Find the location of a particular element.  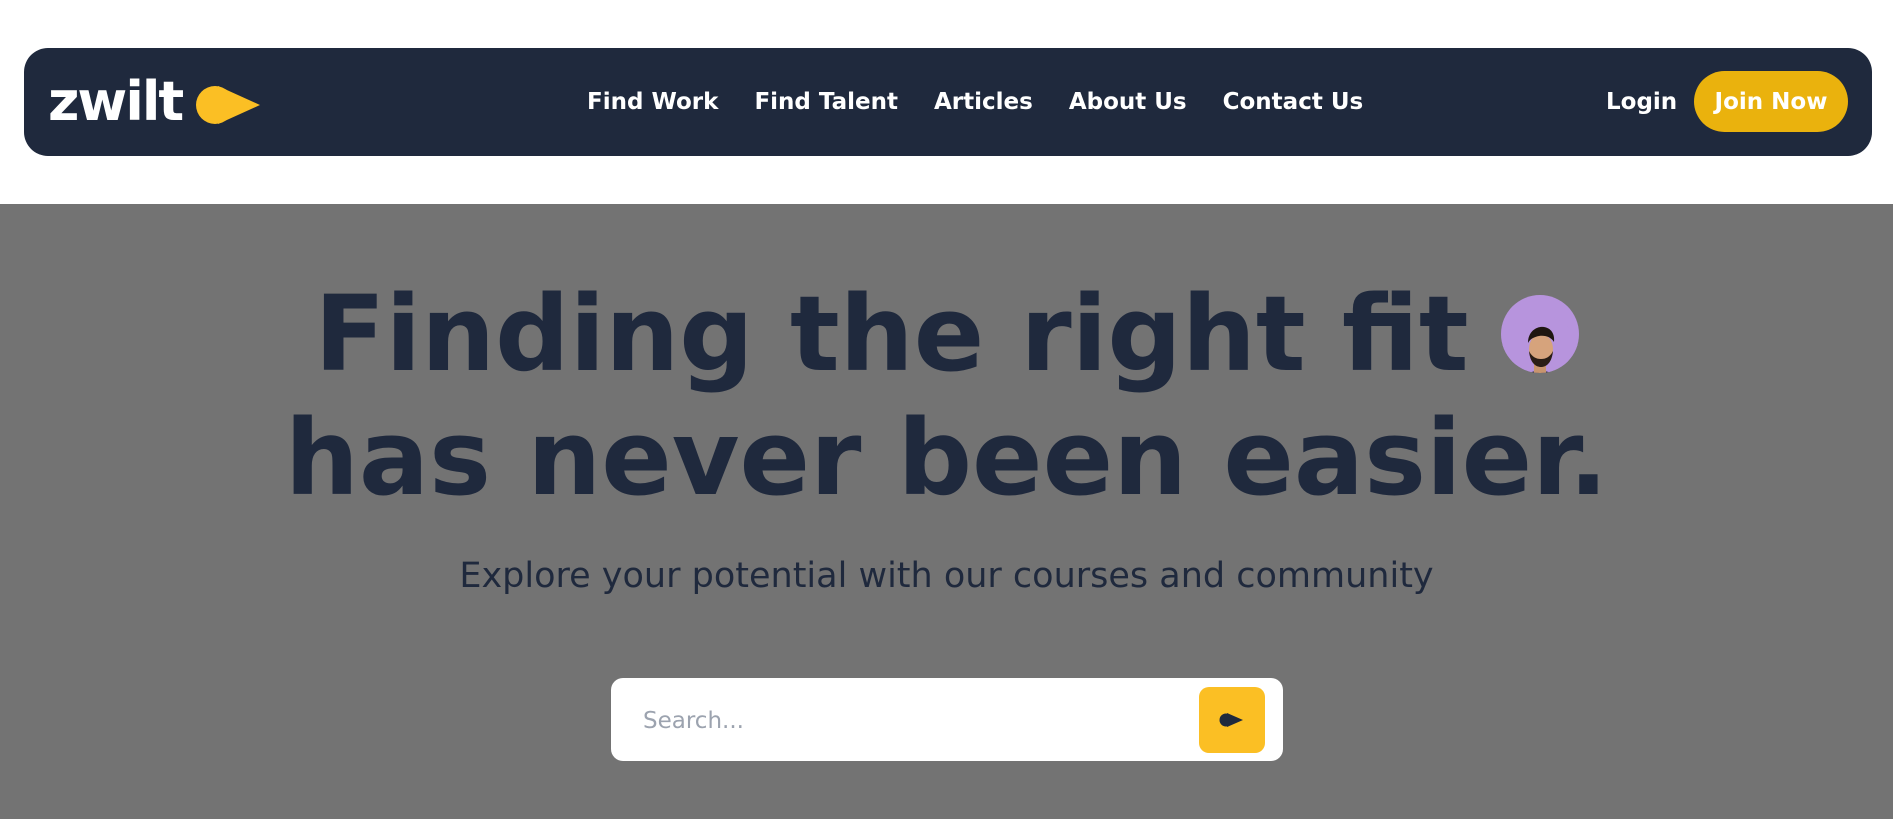

nav-link-contact-us: Contact Us is located at coordinates (1293, 102).